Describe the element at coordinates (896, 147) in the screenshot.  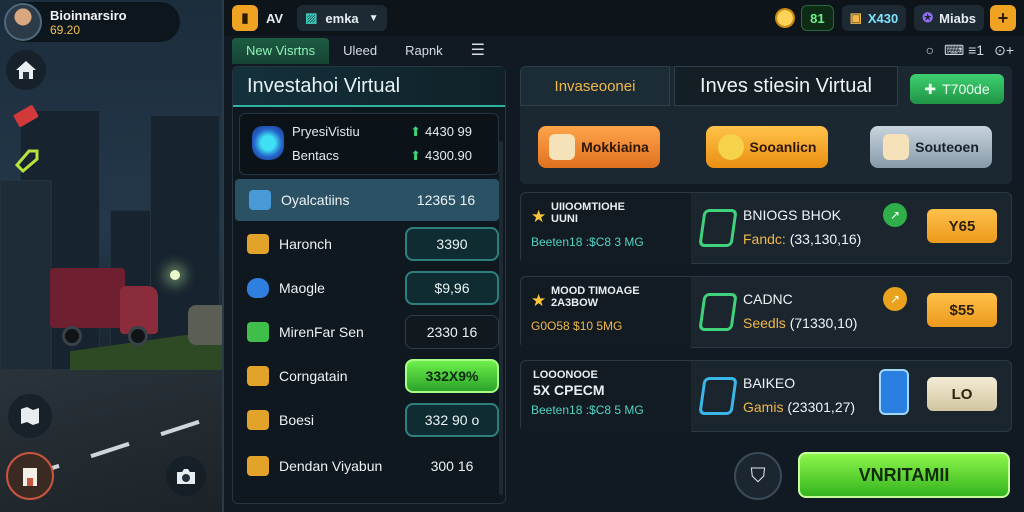
I see `box-icon` at that location.